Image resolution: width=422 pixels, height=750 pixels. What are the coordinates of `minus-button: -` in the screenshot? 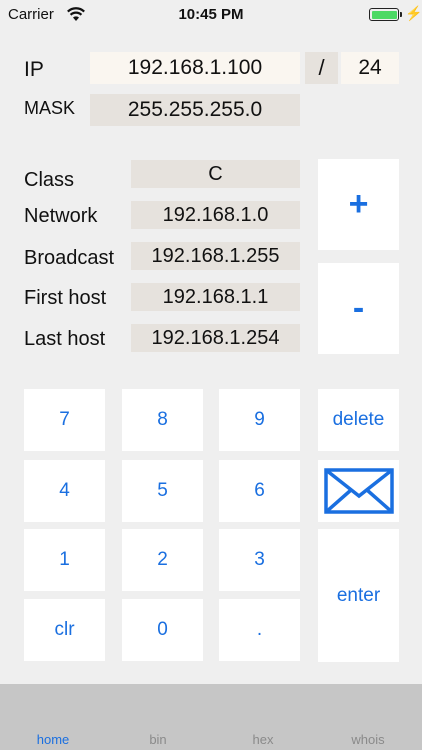 It's located at (358, 308).